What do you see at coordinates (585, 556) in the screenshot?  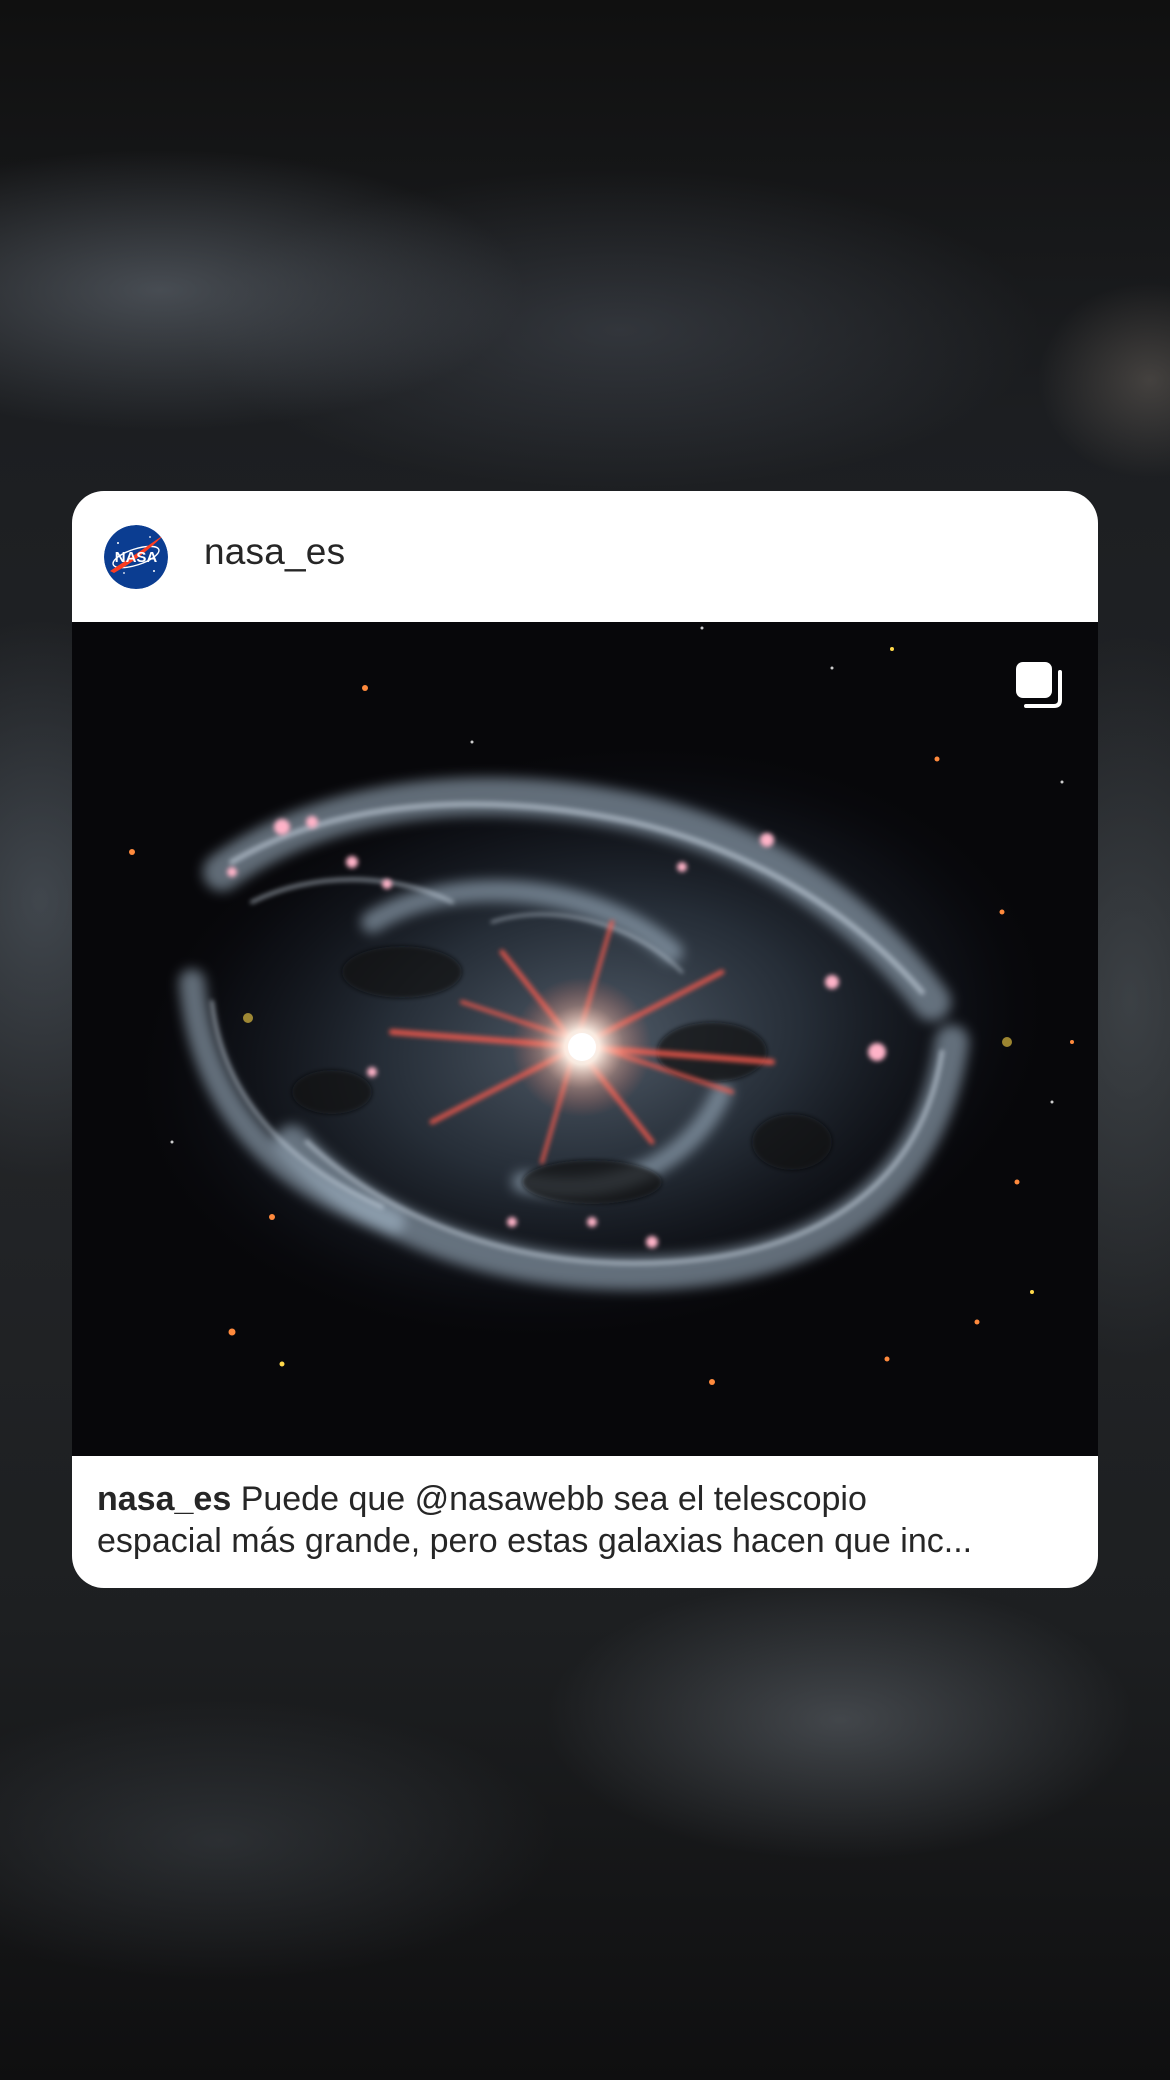 I see `post-header: NASA nasa_es` at bounding box center [585, 556].